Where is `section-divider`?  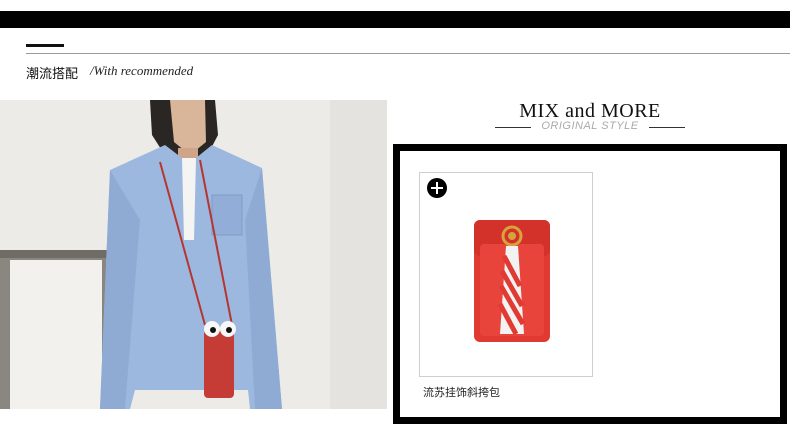 section-divider is located at coordinates (408, 53).